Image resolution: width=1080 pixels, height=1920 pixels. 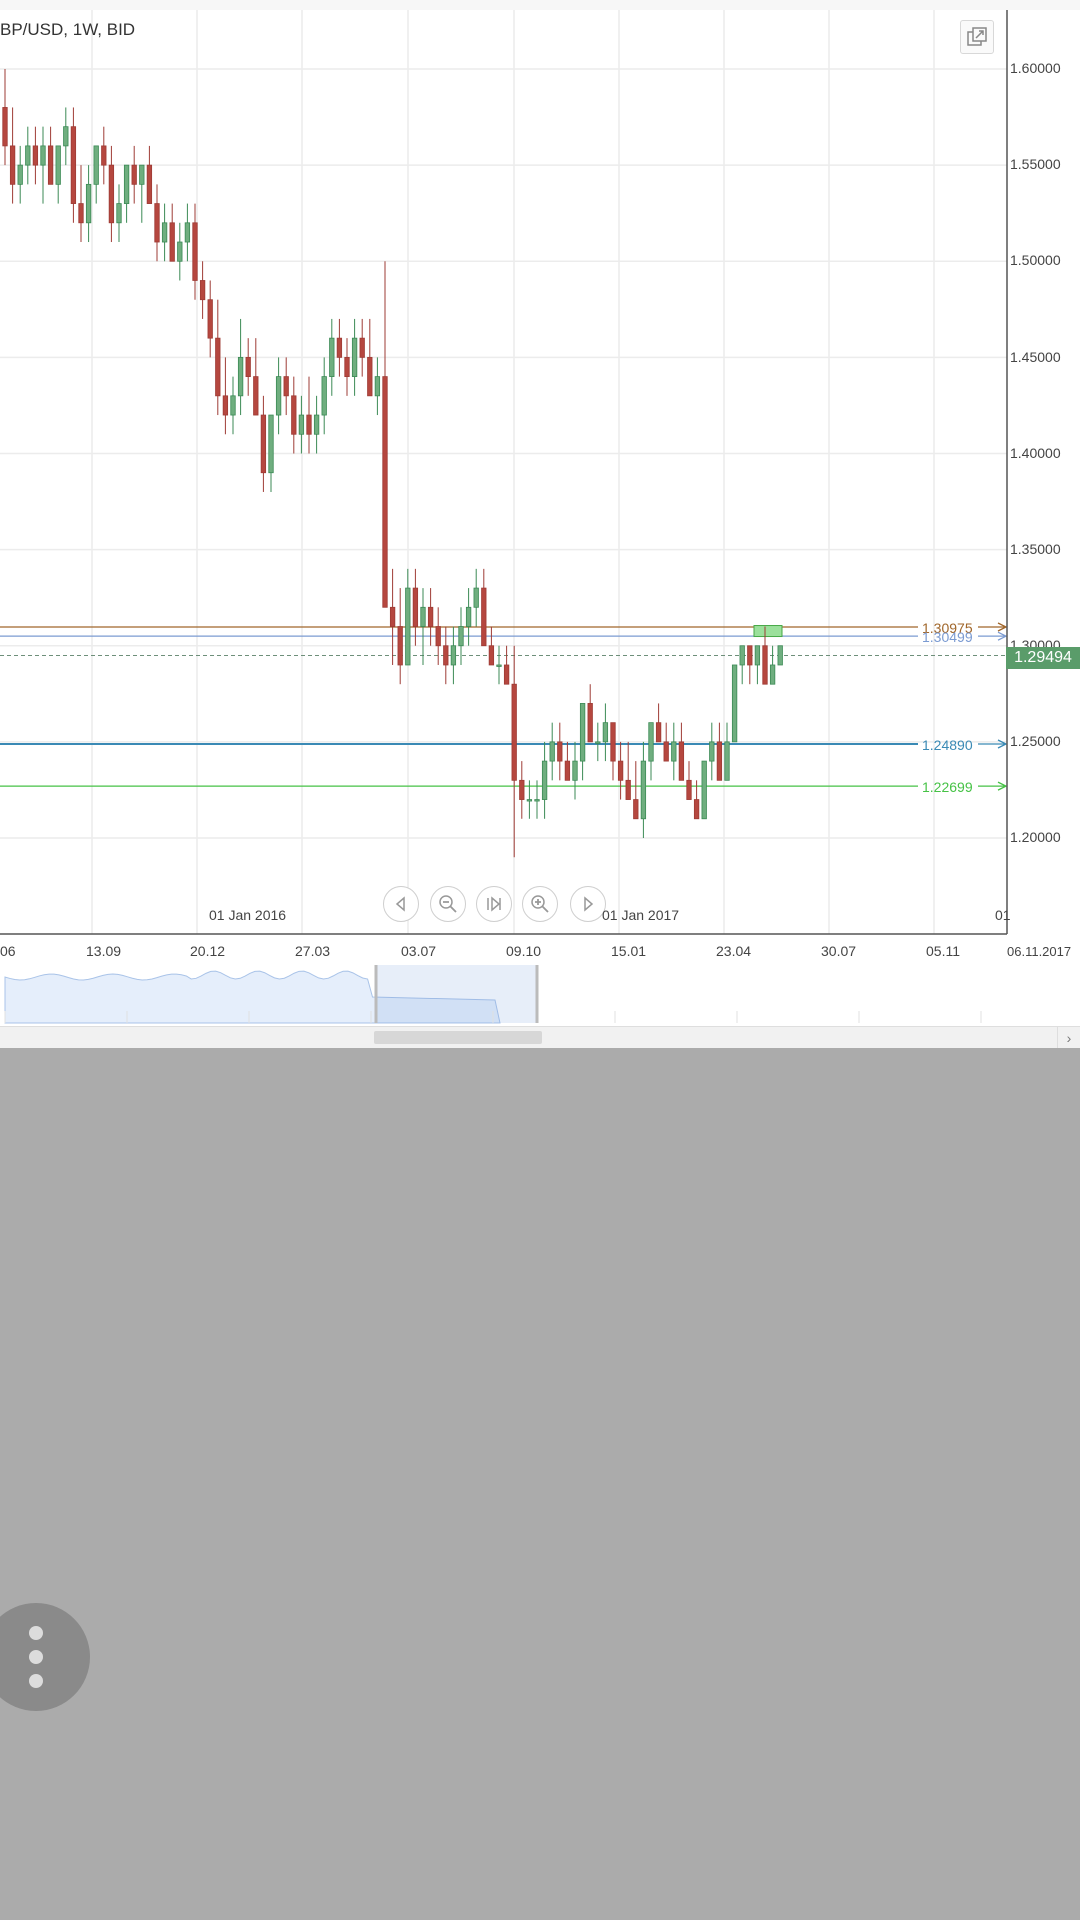 I want to click on current-price-tag: 1.29494, so click(x=1043, y=658).